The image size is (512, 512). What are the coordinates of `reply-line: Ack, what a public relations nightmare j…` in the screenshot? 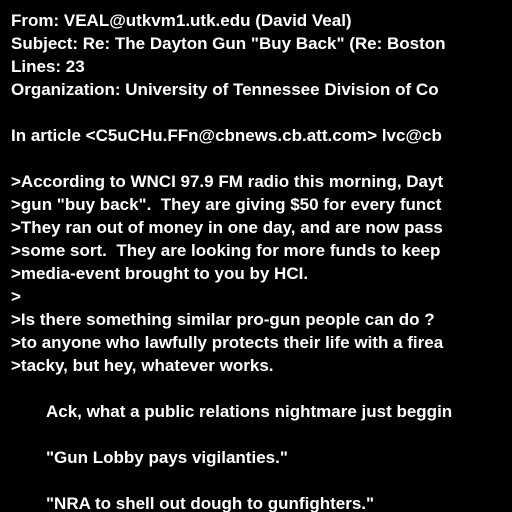 It's located at (249, 411).